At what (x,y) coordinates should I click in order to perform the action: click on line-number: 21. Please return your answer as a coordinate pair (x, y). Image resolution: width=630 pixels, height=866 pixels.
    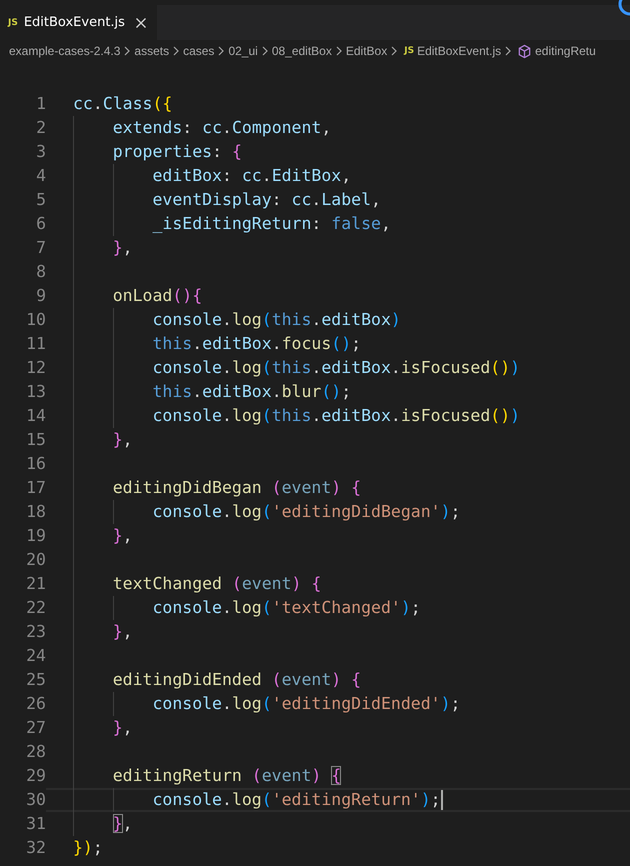
    Looking at the image, I should click on (35, 584).